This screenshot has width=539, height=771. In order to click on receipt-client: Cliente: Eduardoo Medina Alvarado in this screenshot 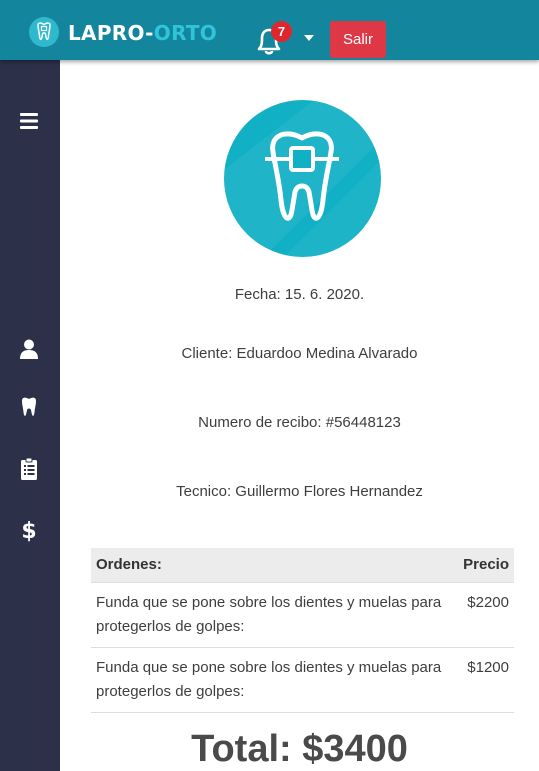, I will do `click(299, 353)`.